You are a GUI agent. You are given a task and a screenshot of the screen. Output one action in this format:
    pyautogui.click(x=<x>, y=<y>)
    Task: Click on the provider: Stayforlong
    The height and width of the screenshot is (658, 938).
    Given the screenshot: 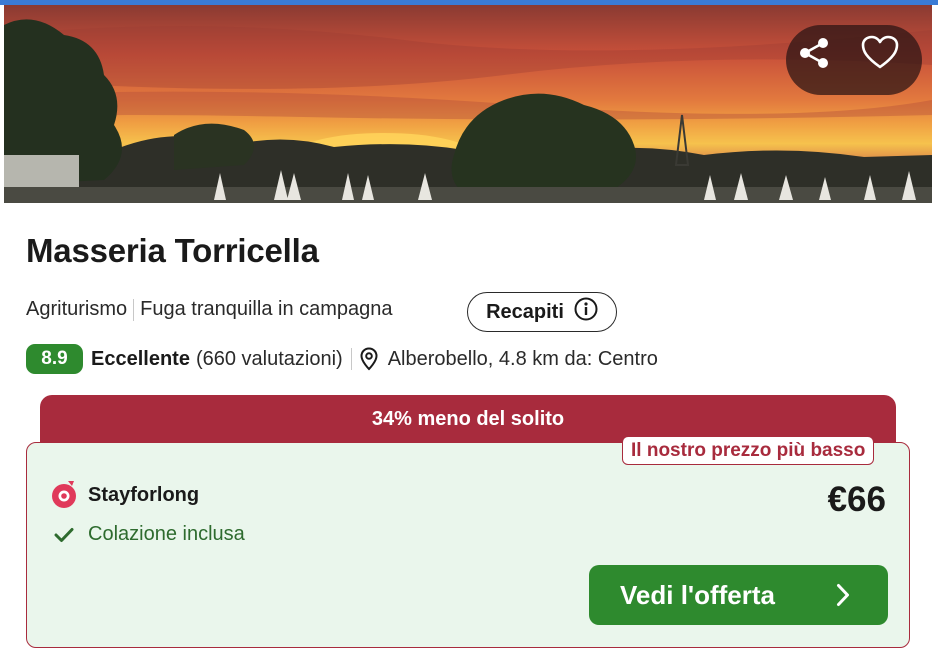 What is the action you would take?
    pyautogui.click(x=124, y=495)
    